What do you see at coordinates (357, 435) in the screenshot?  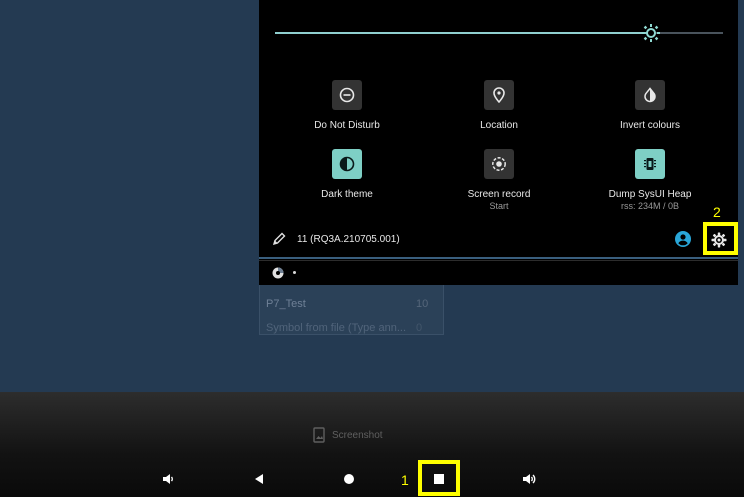 I see `screenshot-label: Screenshot` at bounding box center [357, 435].